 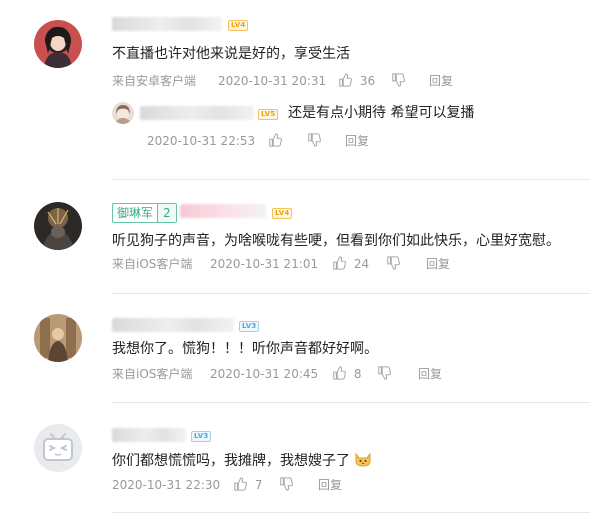 What do you see at coordinates (363, 459) in the screenshot?
I see `cat-face-emoji-icon` at bounding box center [363, 459].